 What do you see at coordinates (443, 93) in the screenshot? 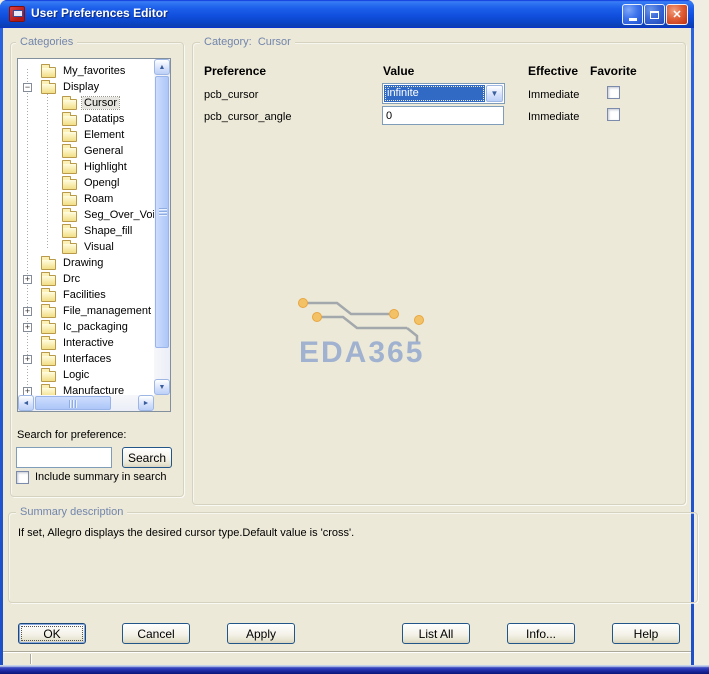
I see `pcb-cursor-dropdown: infinite ▼` at bounding box center [443, 93].